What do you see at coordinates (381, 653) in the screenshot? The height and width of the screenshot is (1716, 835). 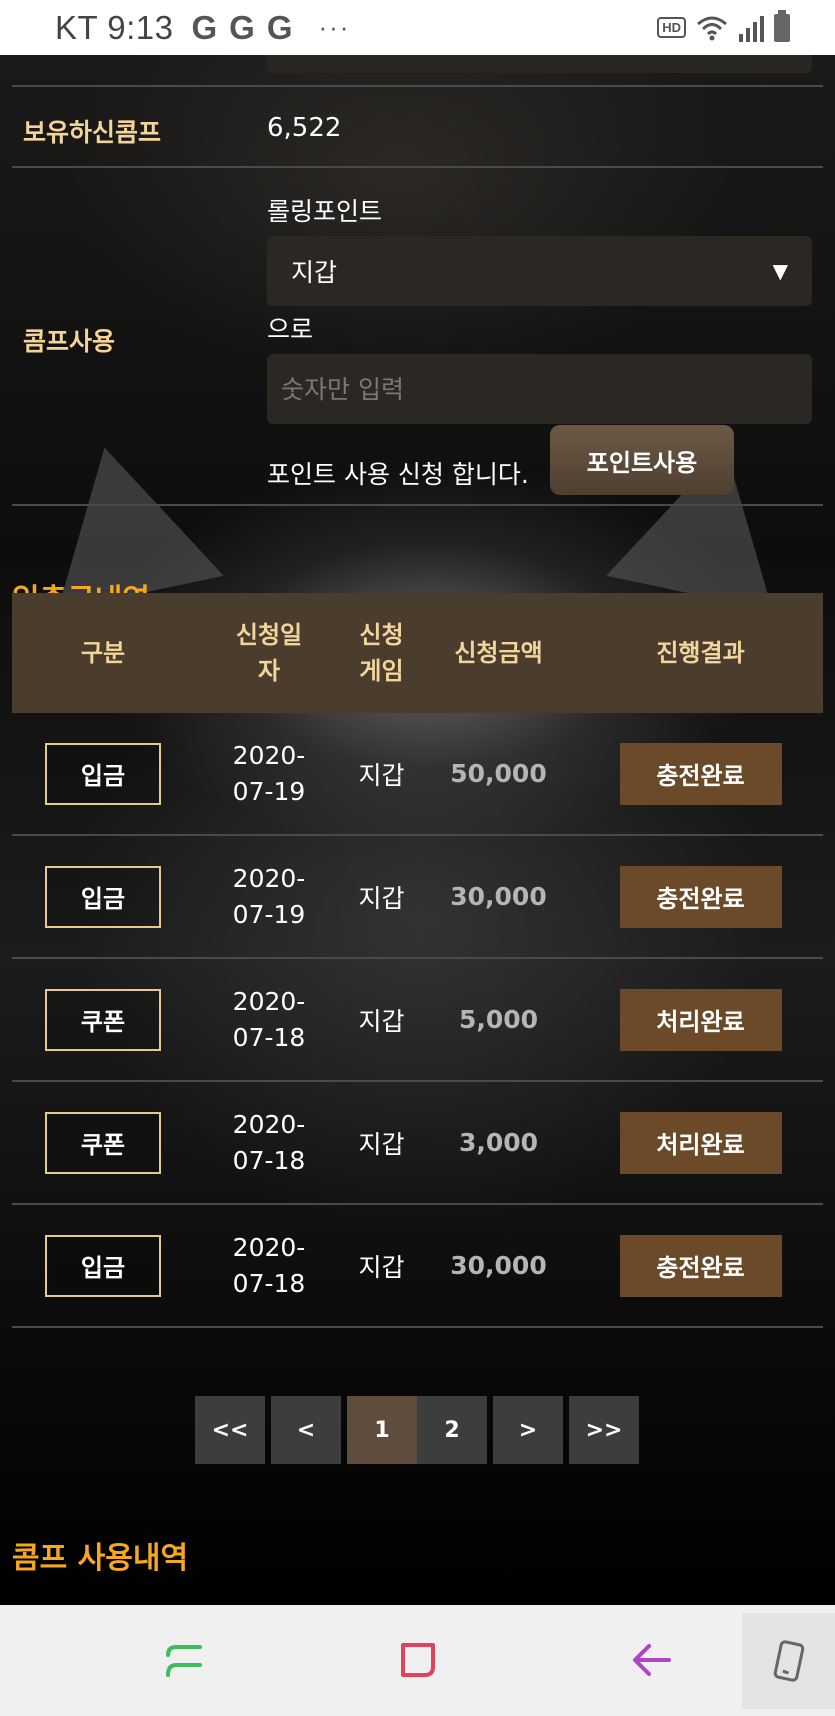 I see `column-header-game: 신청 게임` at bounding box center [381, 653].